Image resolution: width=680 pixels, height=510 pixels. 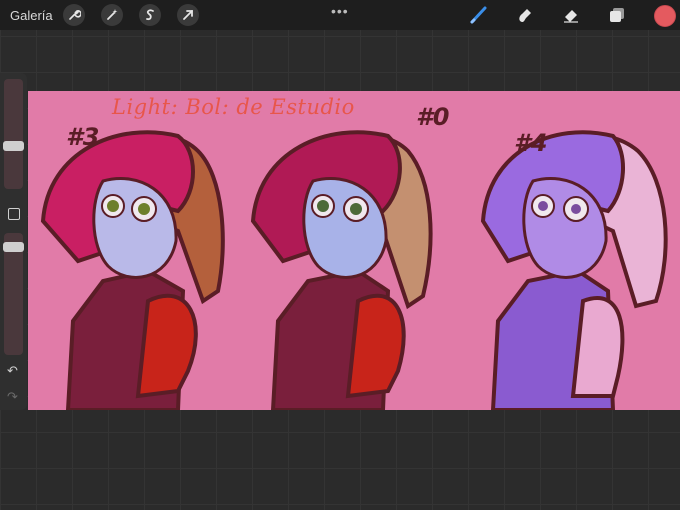 I want to click on opacity-thumb, so click(x=13, y=247).